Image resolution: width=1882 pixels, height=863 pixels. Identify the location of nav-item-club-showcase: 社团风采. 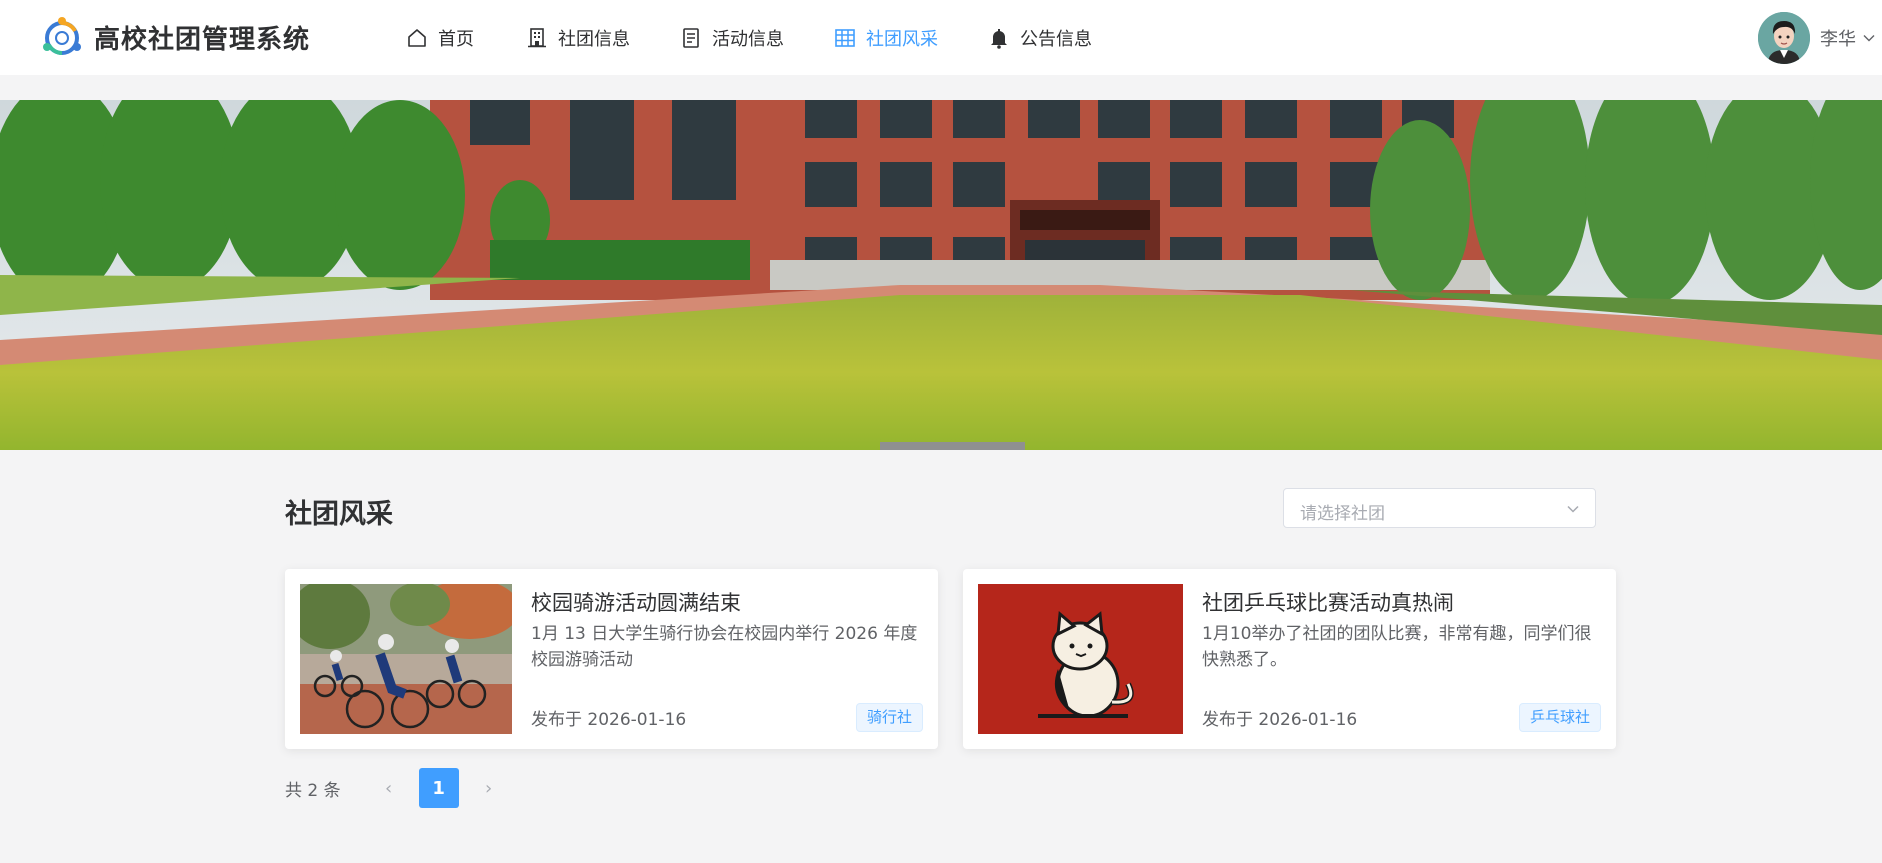
(886, 38).